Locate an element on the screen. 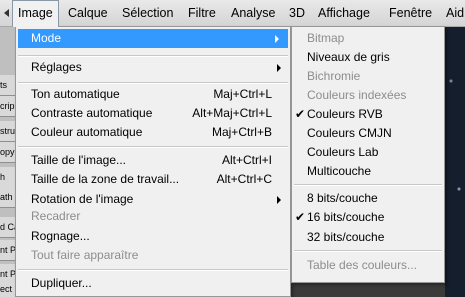 This screenshot has width=465, height=297. panel-tab: d Ca is located at coordinates (7, 227).